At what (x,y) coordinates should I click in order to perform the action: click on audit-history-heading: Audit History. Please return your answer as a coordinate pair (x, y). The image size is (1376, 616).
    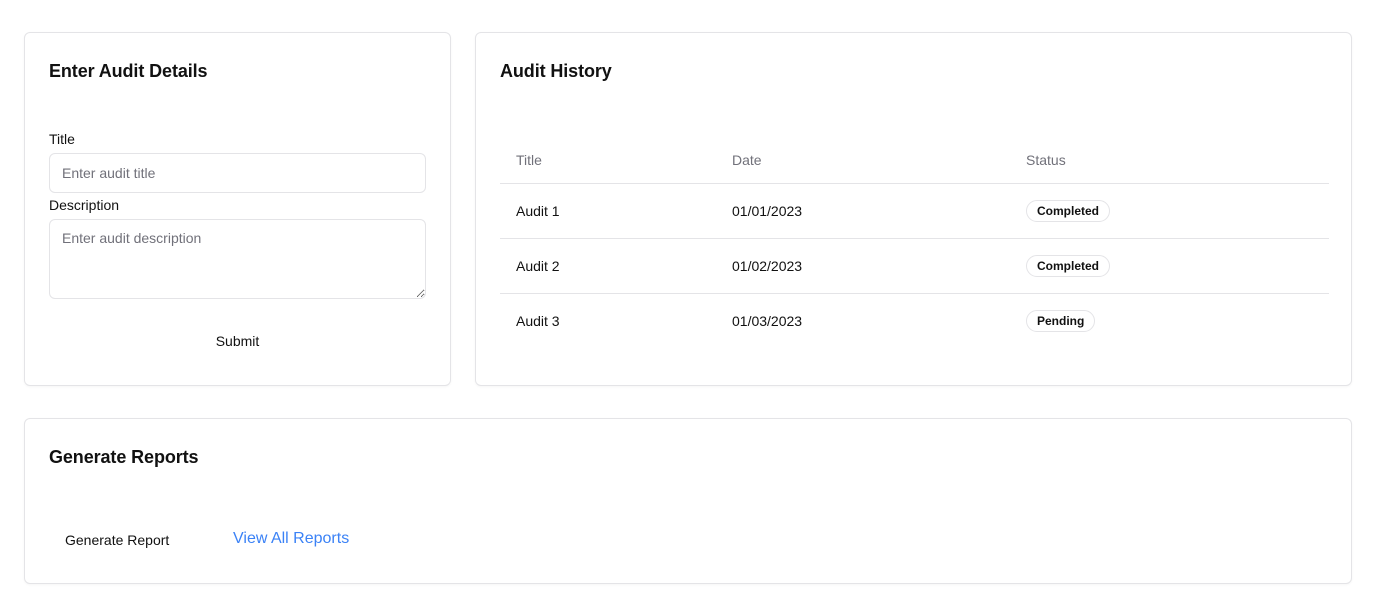
    Looking at the image, I should click on (556, 71).